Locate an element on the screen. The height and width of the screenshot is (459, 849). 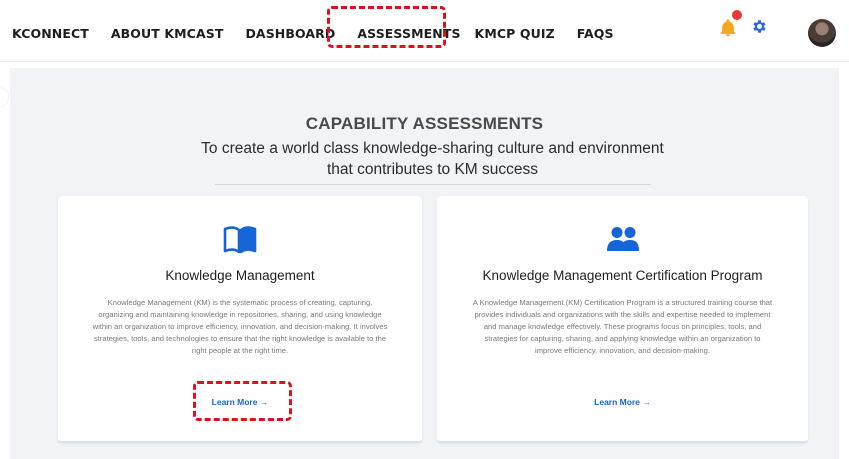
users-icon is located at coordinates (622, 239).